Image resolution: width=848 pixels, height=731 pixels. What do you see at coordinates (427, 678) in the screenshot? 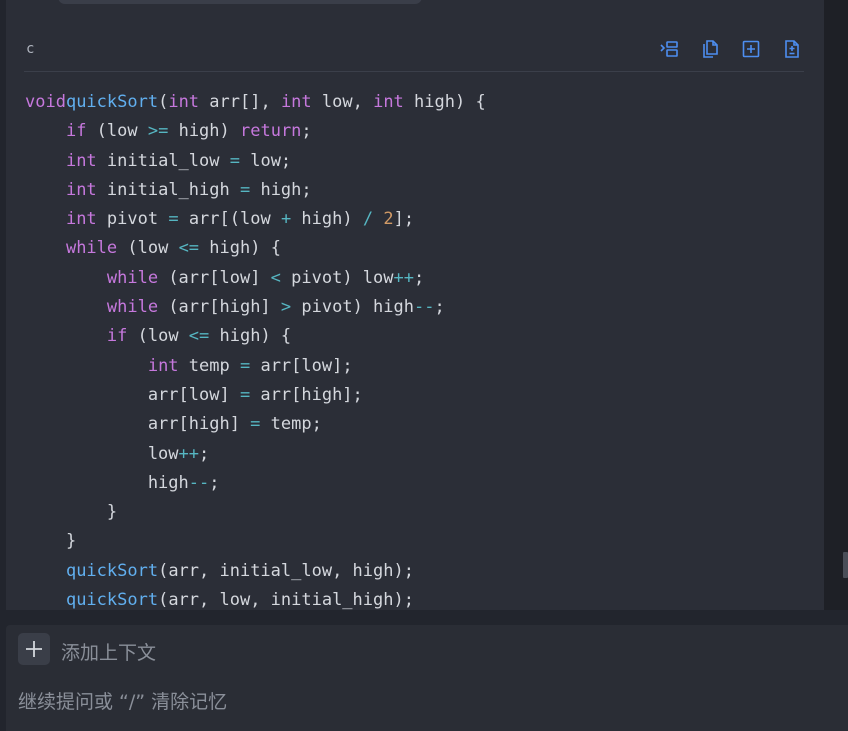
I see `chat-composer: 添加上下文` at bounding box center [427, 678].